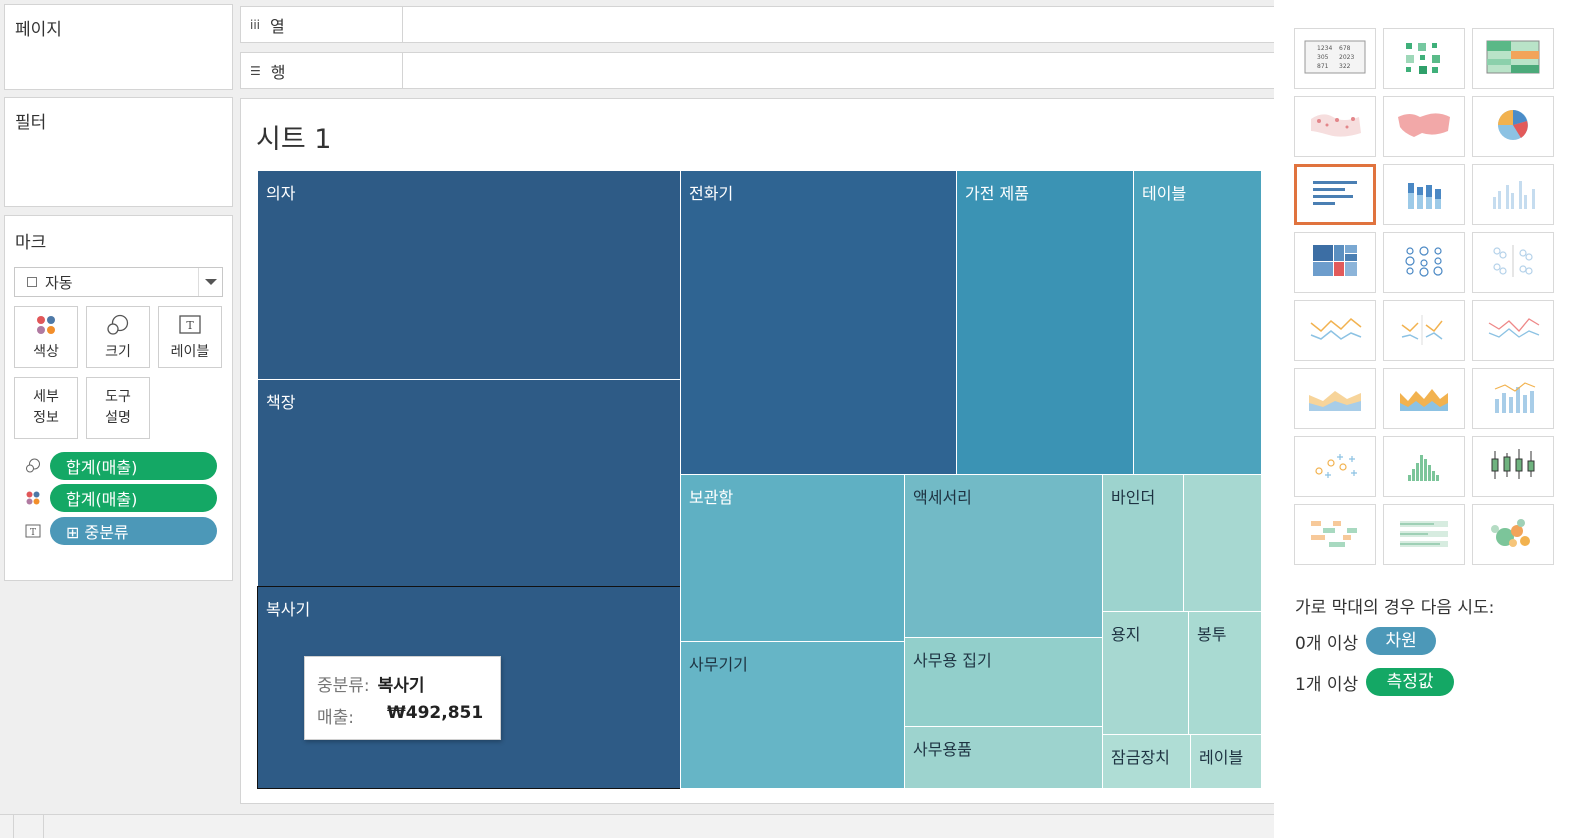 This screenshot has height=838, width=1587. What do you see at coordinates (1222, 543) in the screenshot?
I see `treemap-tile-art` at bounding box center [1222, 543].